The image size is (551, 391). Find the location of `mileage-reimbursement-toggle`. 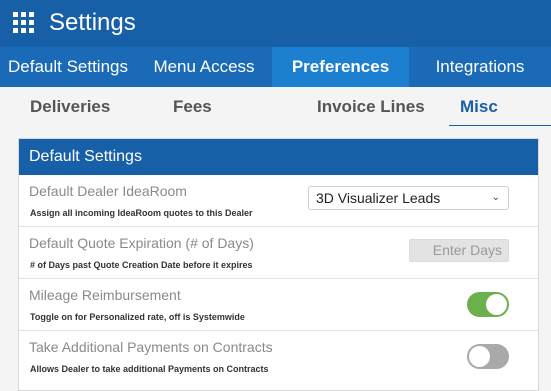

mileage-reimbursement-toggle is located at coordinates (488, 304).